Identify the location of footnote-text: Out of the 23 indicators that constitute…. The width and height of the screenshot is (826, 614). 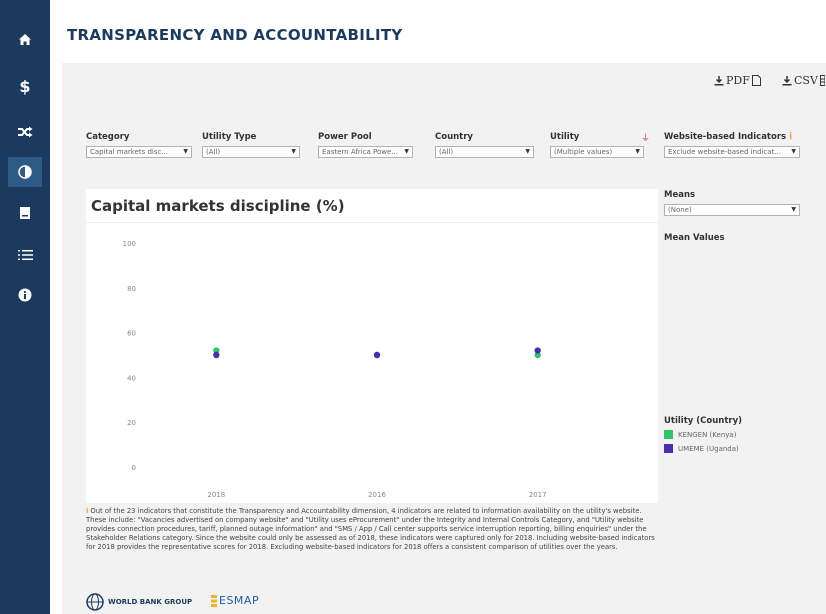
(370, 529).